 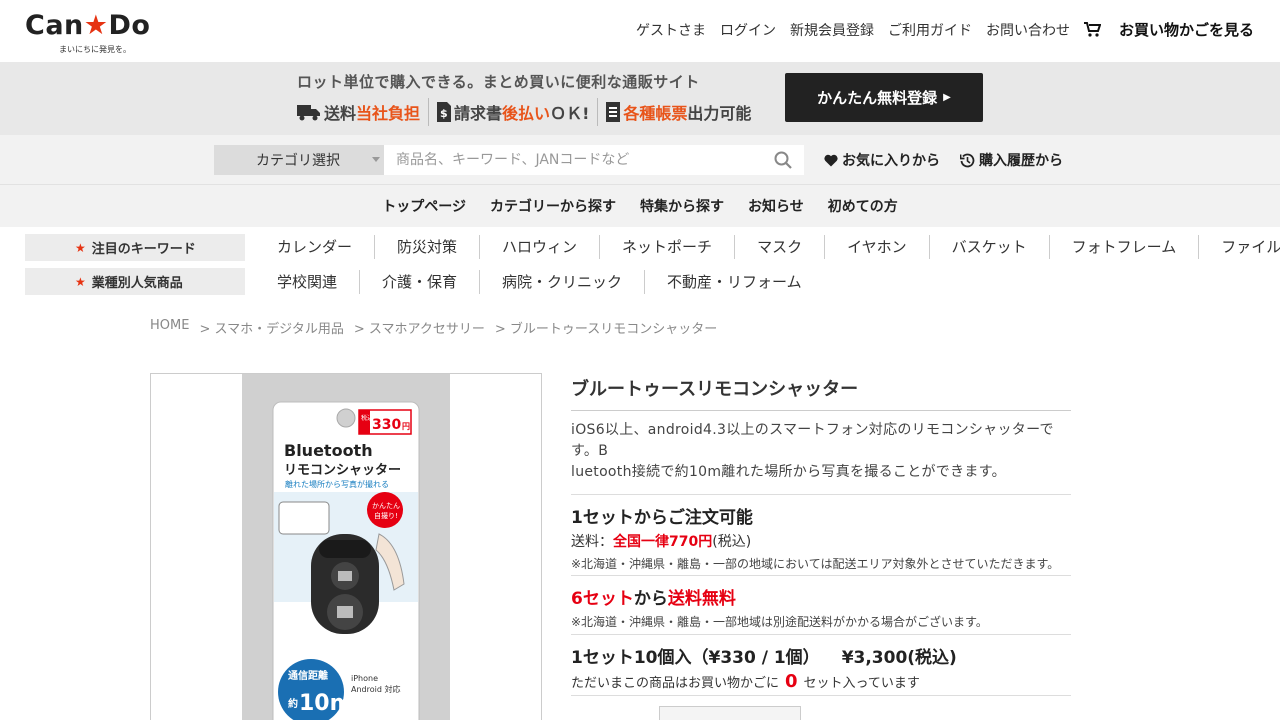 What do you see at coordinates (821, 708) in the screenshot?
I see `quantity-row` at bounding box center [821, 708].